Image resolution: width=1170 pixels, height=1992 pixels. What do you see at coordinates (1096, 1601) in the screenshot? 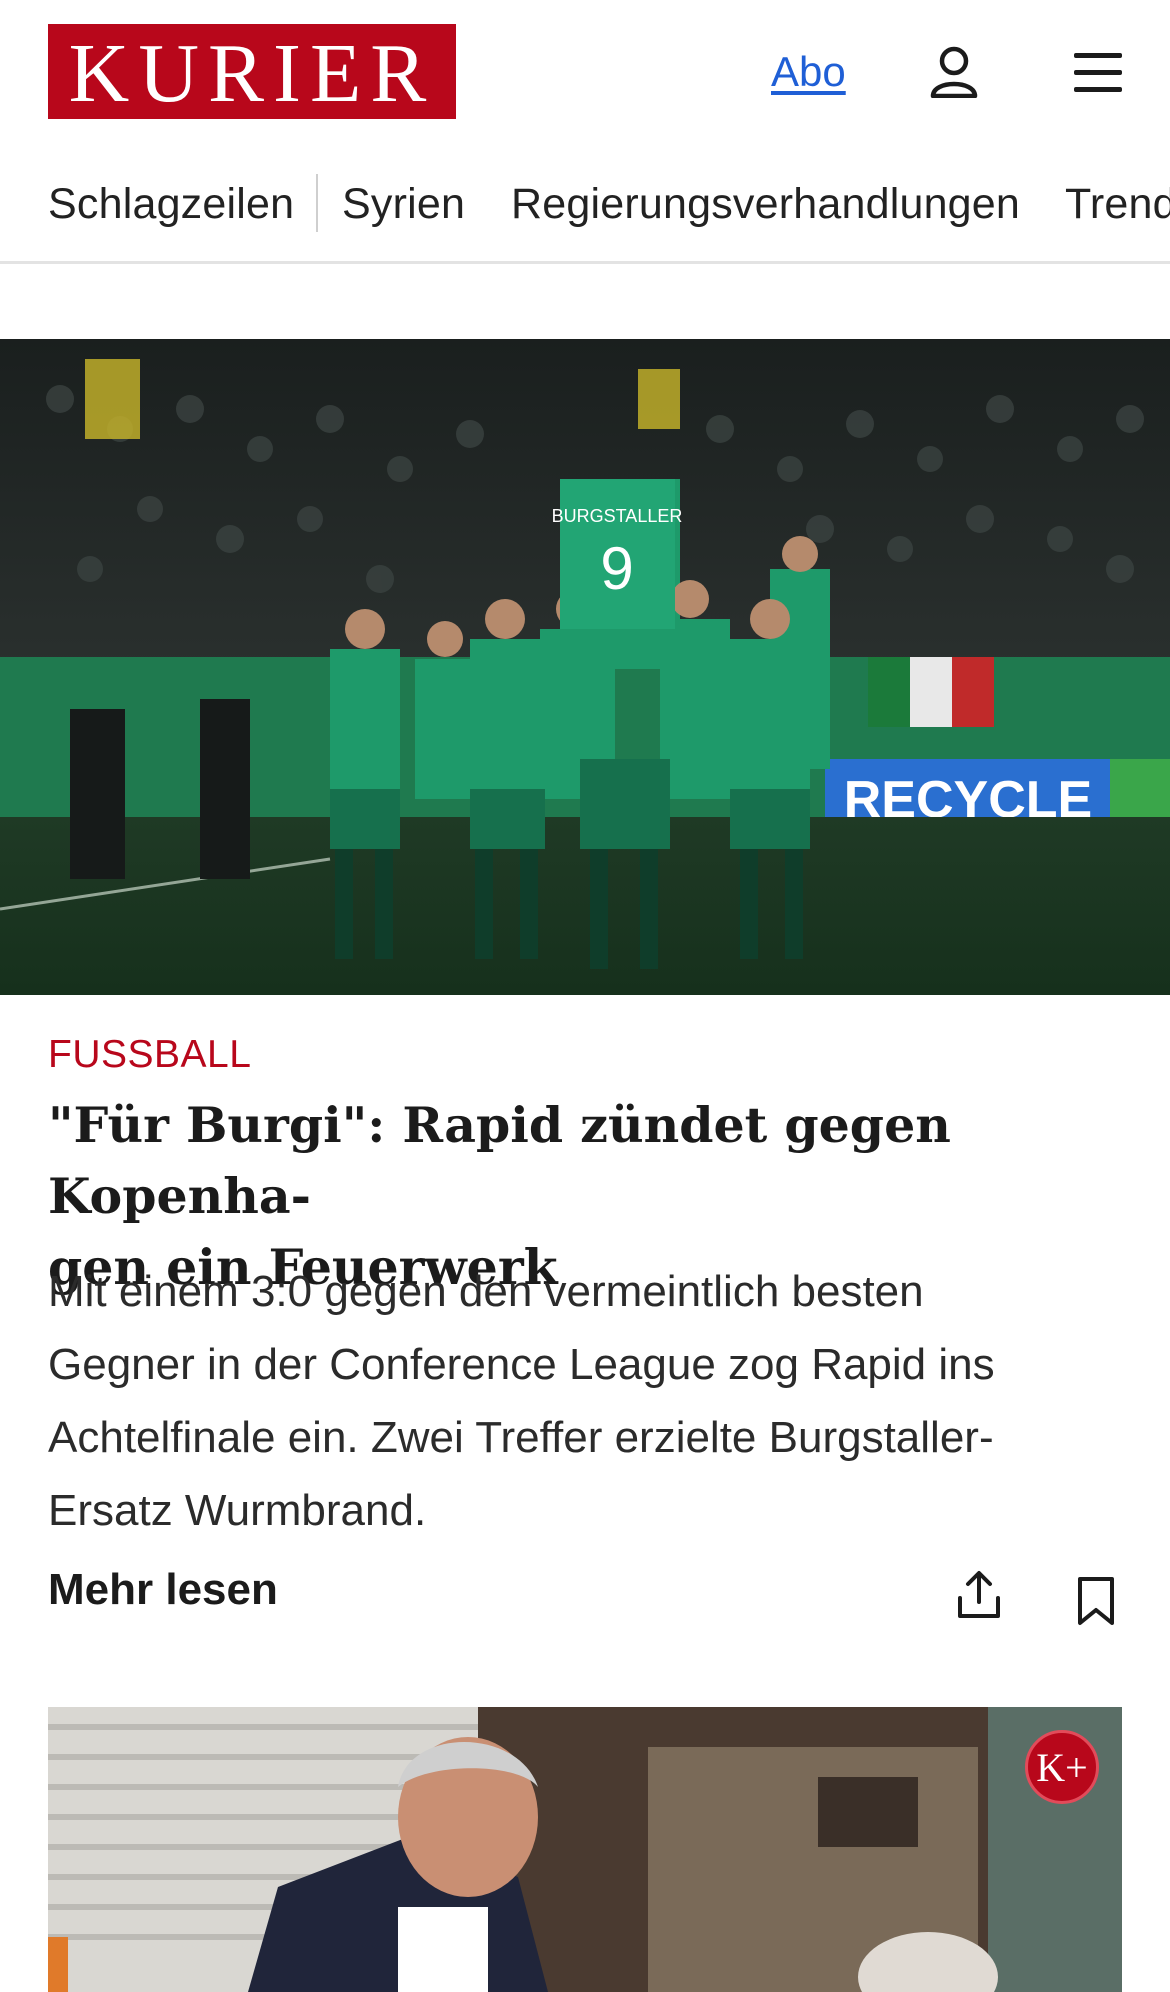
I see `bookmark-icon` at bounding box center [1096, 1601].